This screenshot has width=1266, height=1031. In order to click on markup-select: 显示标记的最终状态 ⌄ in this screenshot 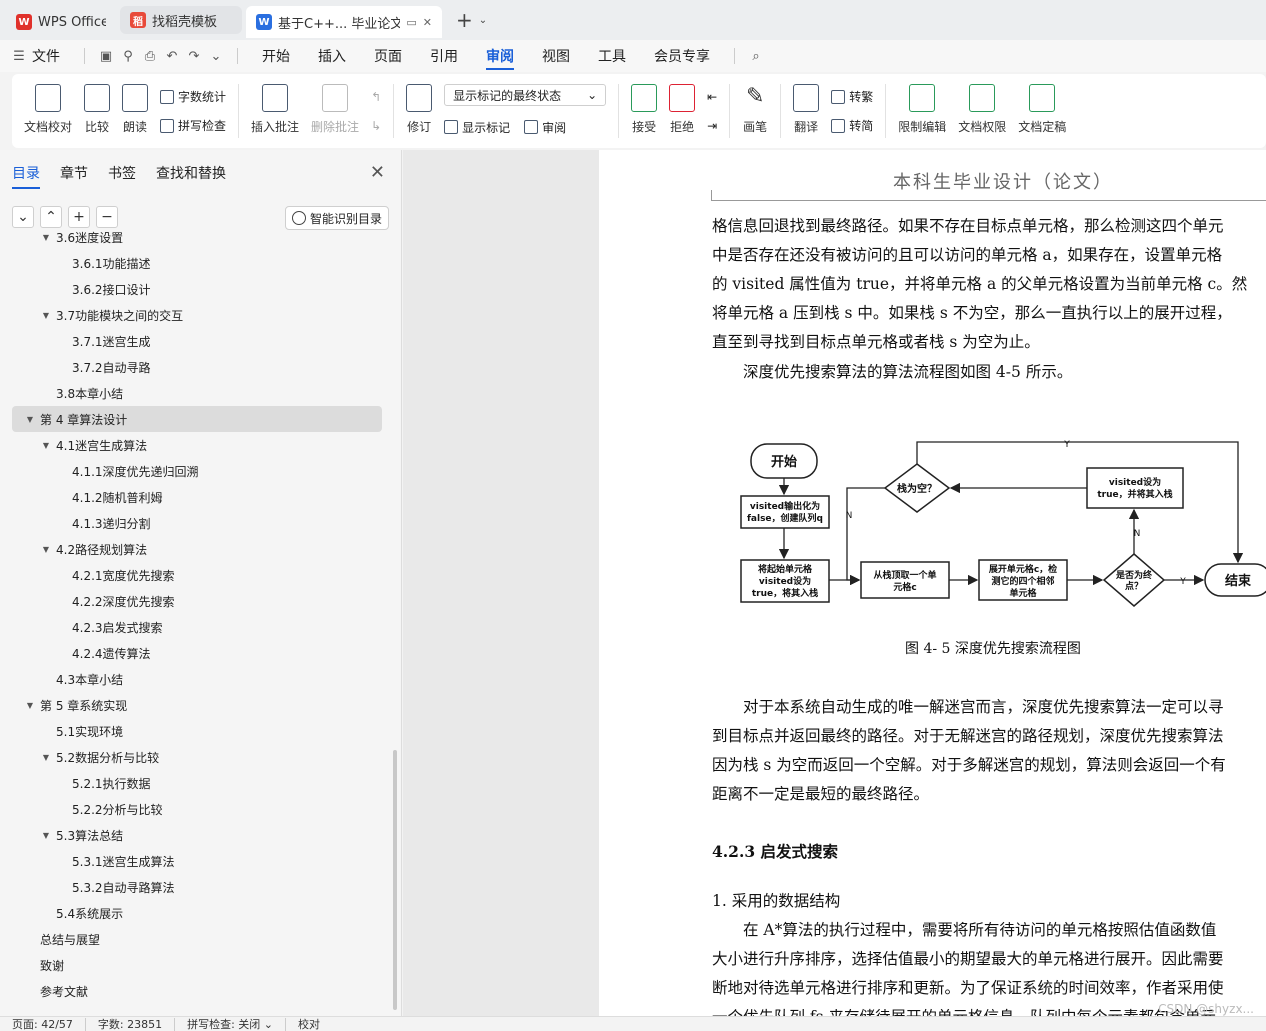, I will do `click(525, 95)`.